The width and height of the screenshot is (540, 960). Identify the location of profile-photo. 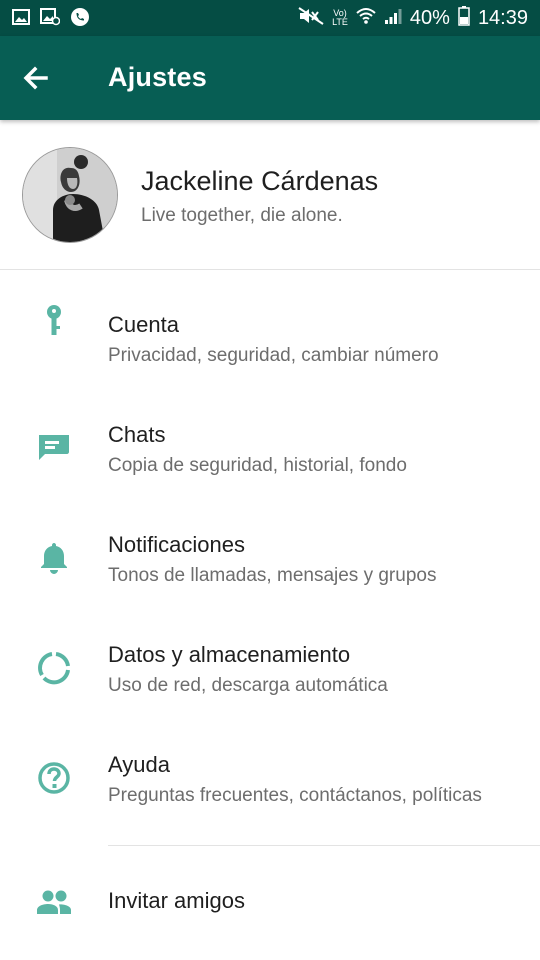
(70, 195).